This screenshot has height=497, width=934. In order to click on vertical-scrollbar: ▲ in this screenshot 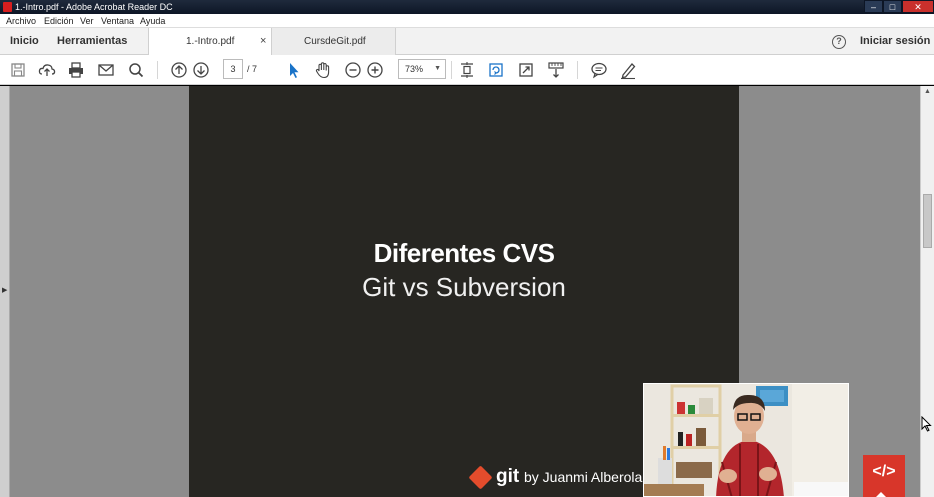, I will do `click(927, 291)`.